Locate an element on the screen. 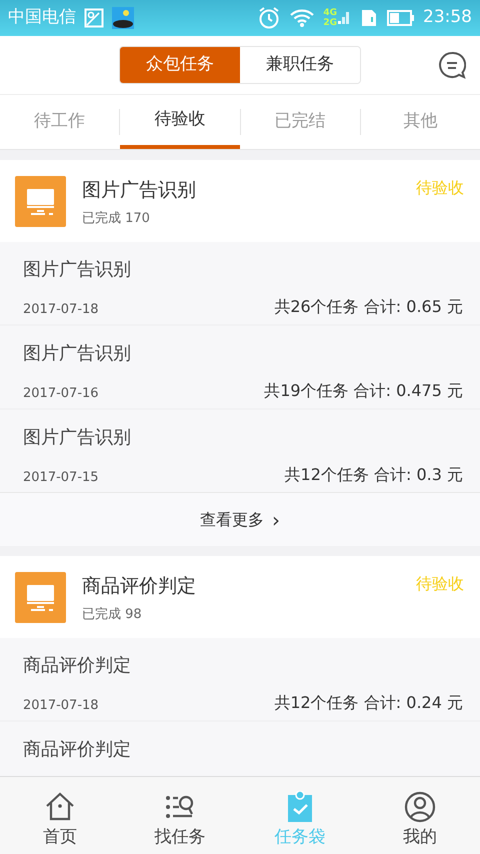 The height and width of the screenshot is (854, 480). task-row-background: 图片广告识别 2017-07-18 共26个任务 合计: 0.65 元 is located at coordinates (240, 283).